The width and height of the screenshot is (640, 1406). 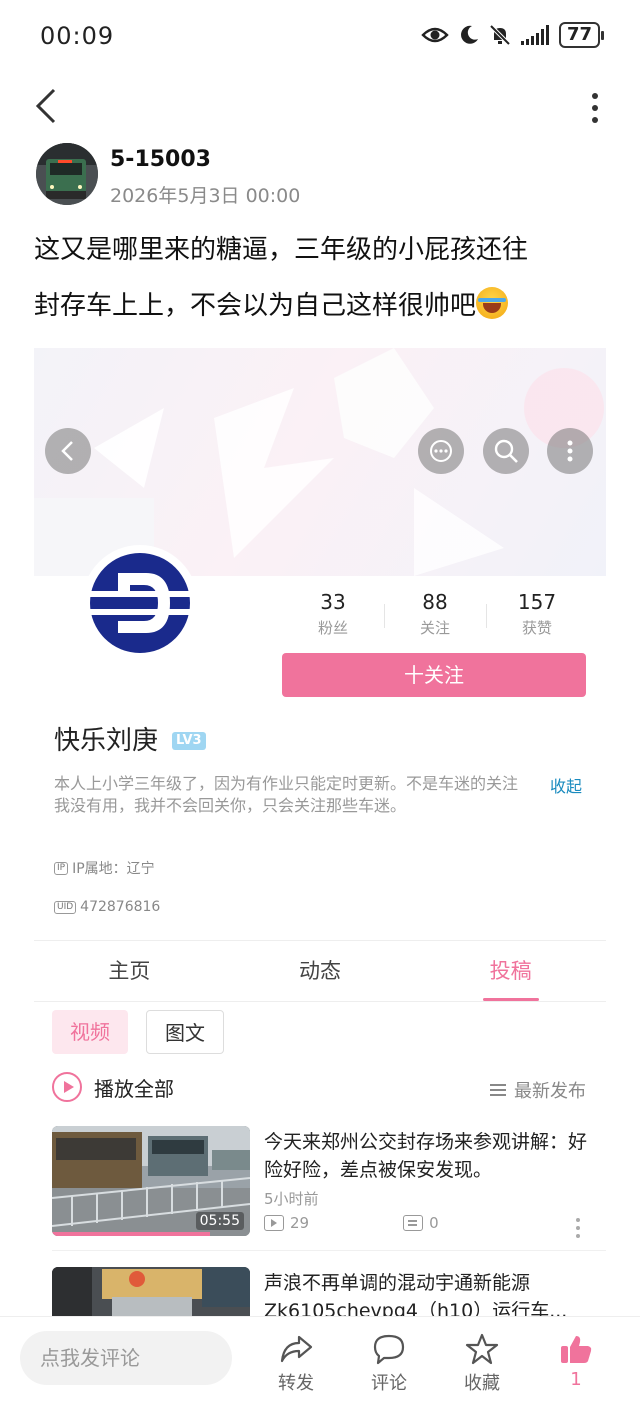 I want to click on profile-tabs: 主页 动态 投稿, so click(x=320, y=971).